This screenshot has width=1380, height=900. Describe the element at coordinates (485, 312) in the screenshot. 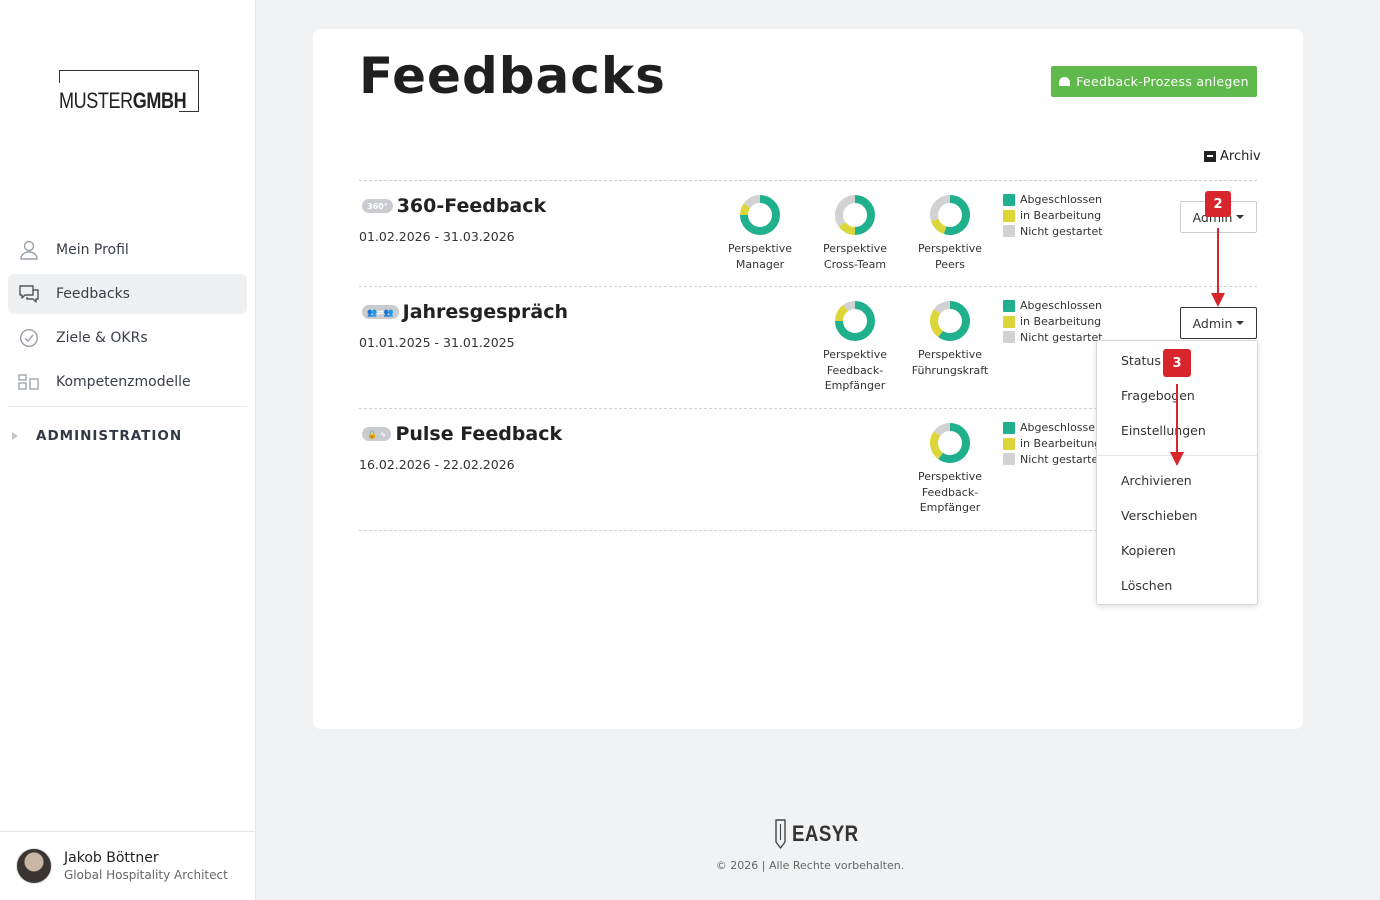

I see `process-title: Jahresgespräch` at that location.